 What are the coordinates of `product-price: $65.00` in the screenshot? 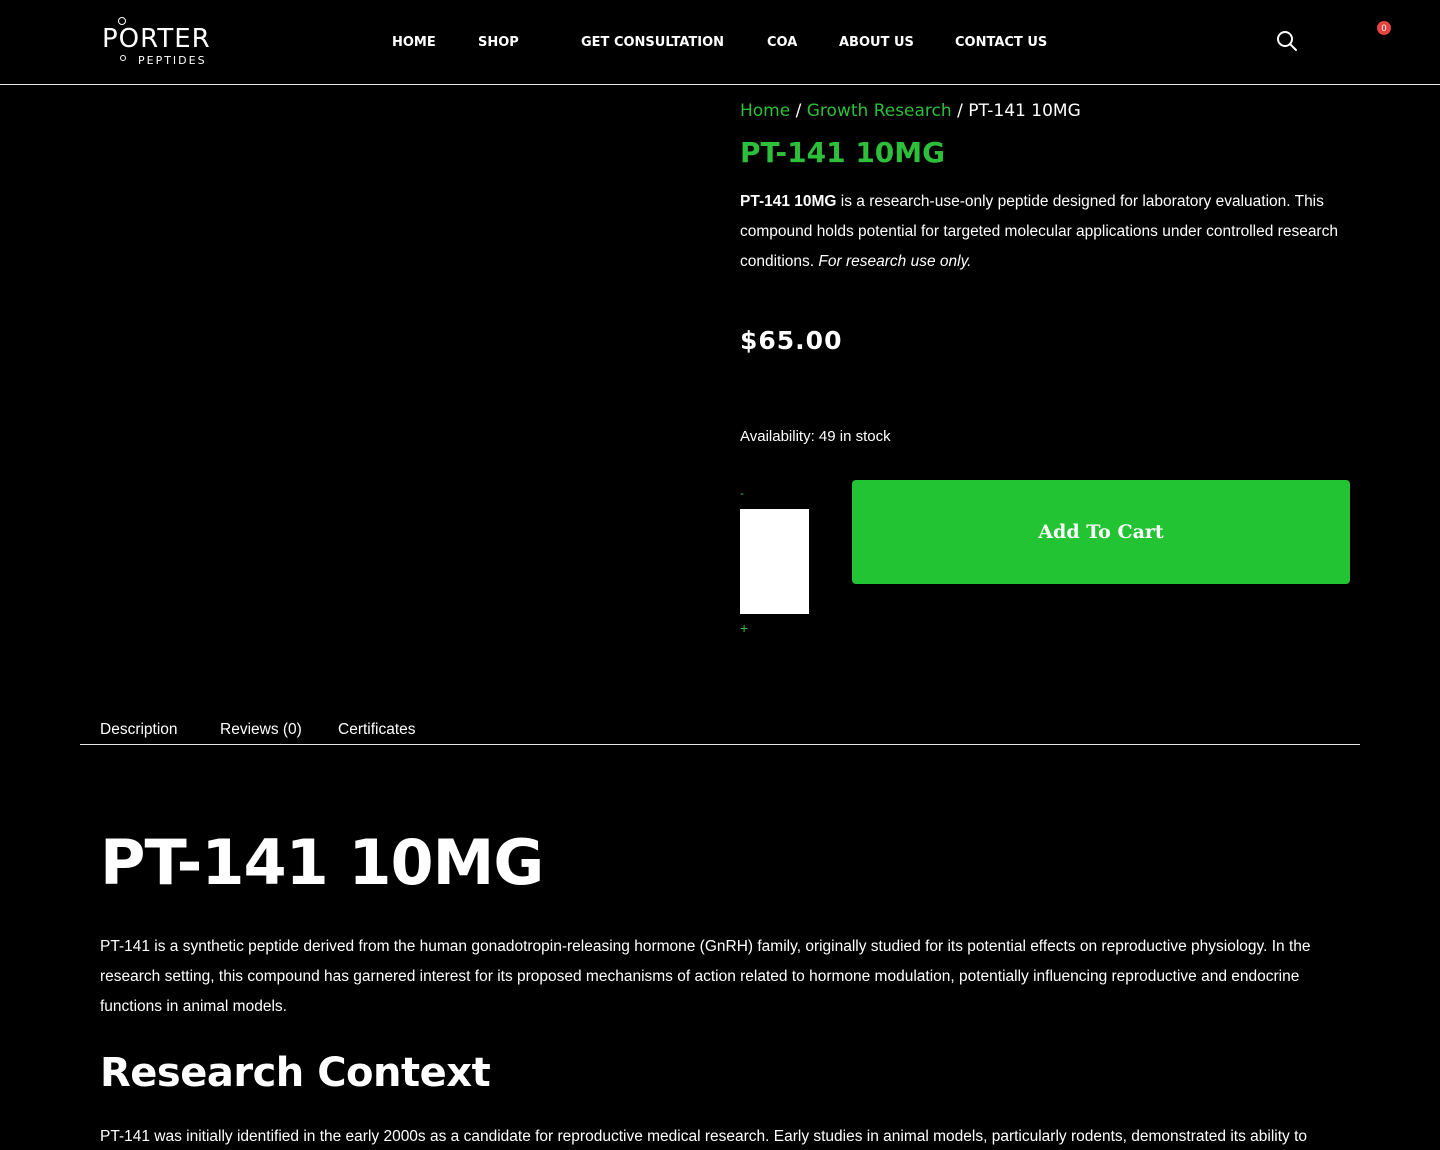 It's located at (791, 340).